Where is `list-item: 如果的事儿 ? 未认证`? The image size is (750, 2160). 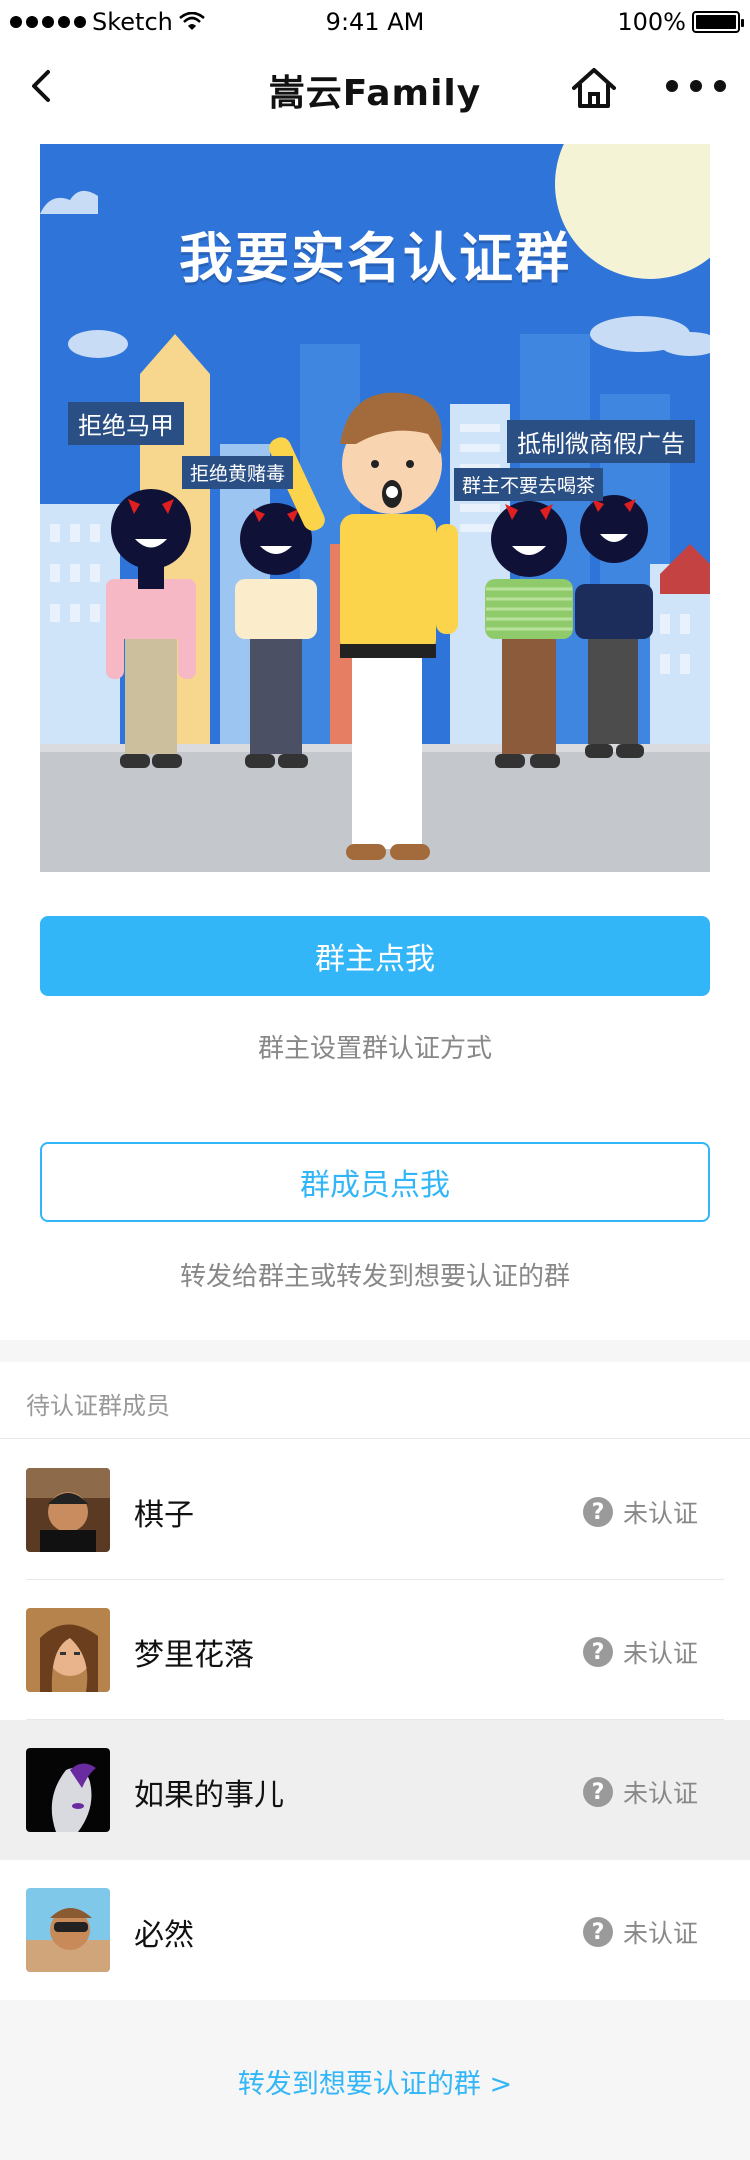
list-item: 如果的事儿 ? 未认证 is located at coordinates (375, 1790).